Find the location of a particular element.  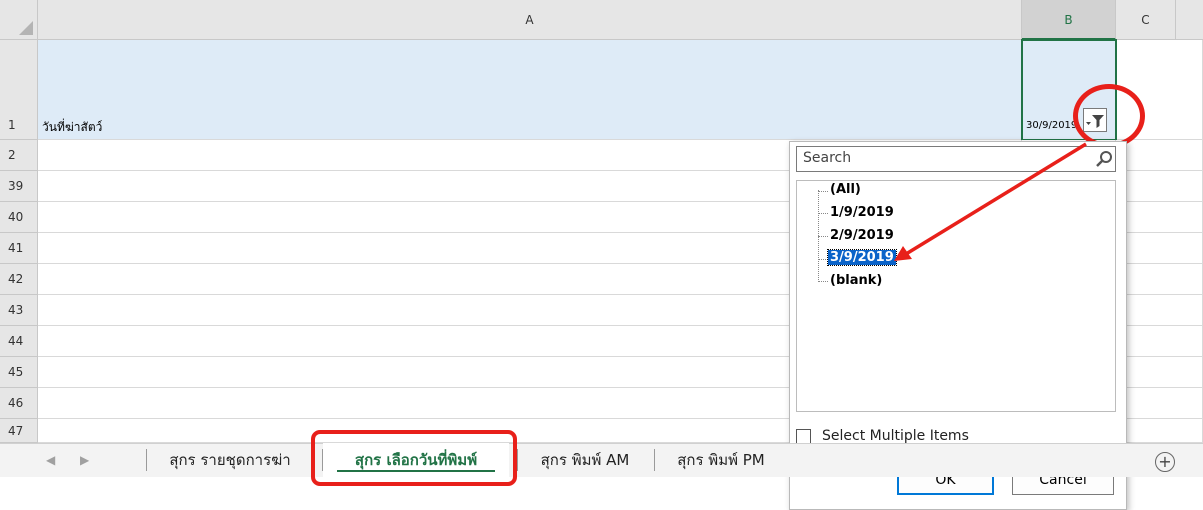

tab-sheet-1: สุกร รายชุดการฆ่า is located at coordinates (230, 460).